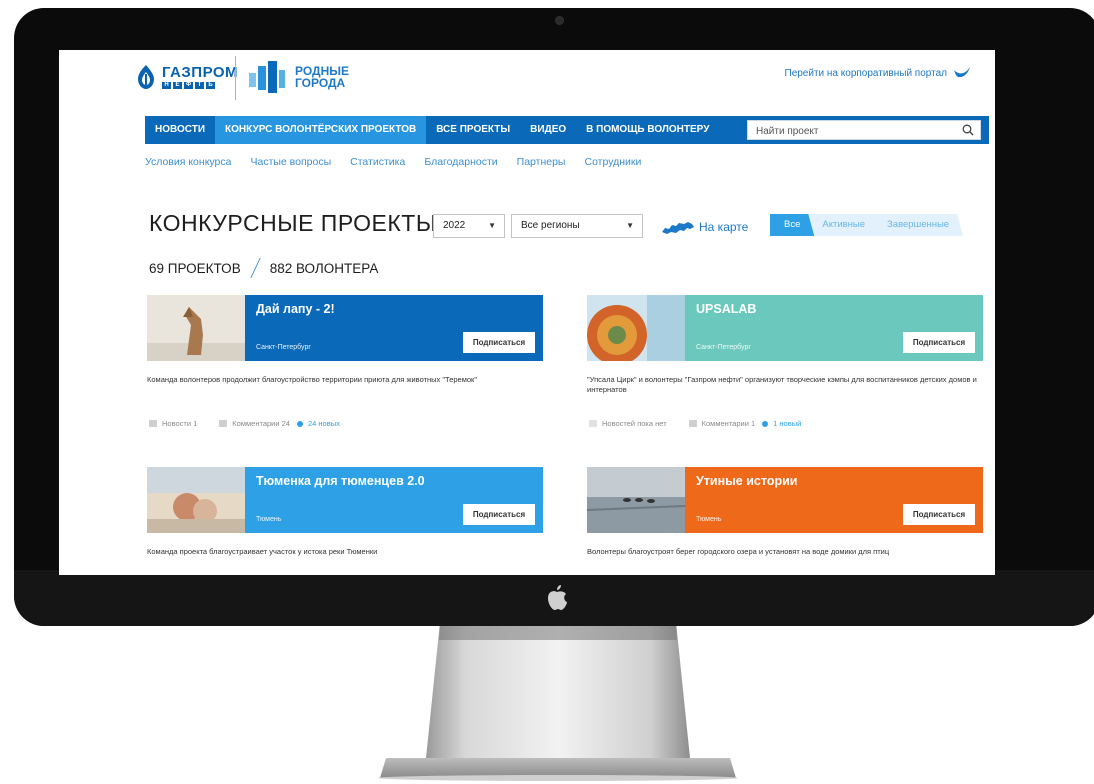 The width and height of the screenshot is (1094, 784). Describe the element at coordinates (557, 597) in the screenshot. I see `apple-logo-icon` at that location.